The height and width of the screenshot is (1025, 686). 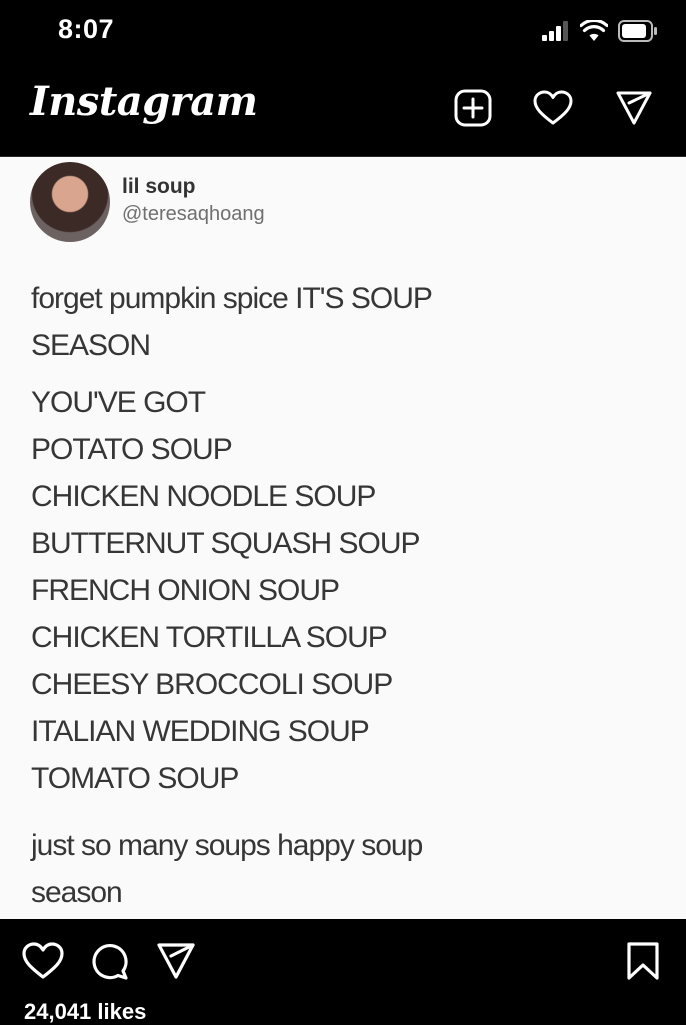 I want to click on status-bar: 8:07, so click(x=343, y=35).